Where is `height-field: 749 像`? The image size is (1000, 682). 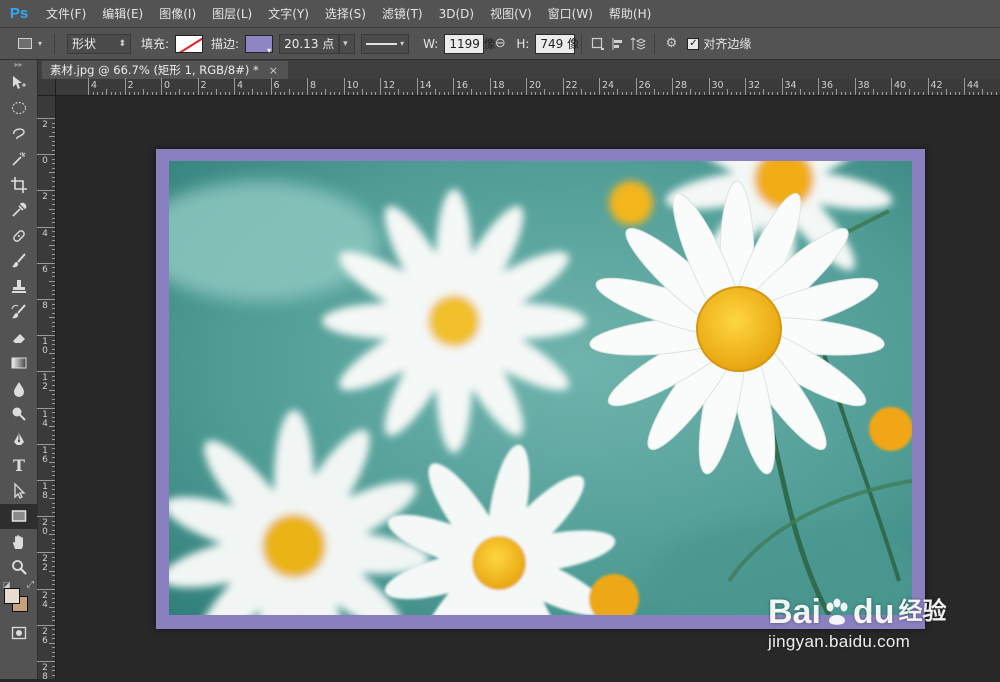
height-field: 749 像 is located at coordinates (557, 43).